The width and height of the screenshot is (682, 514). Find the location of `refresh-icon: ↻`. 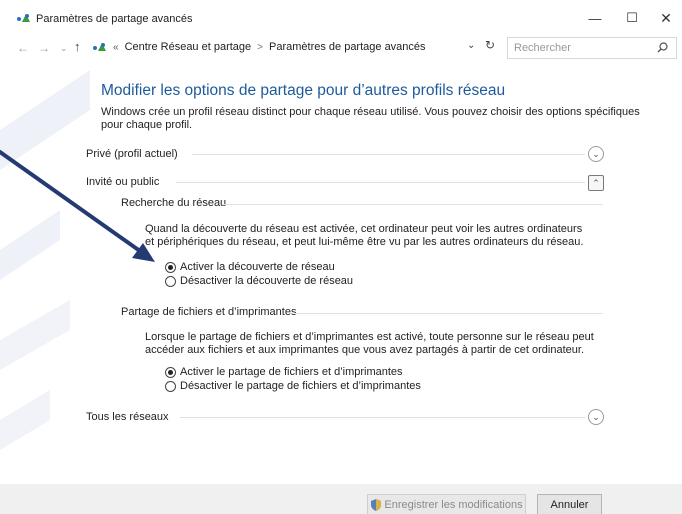

refresh-icon: ↻ is located at coordinates (490, 45).